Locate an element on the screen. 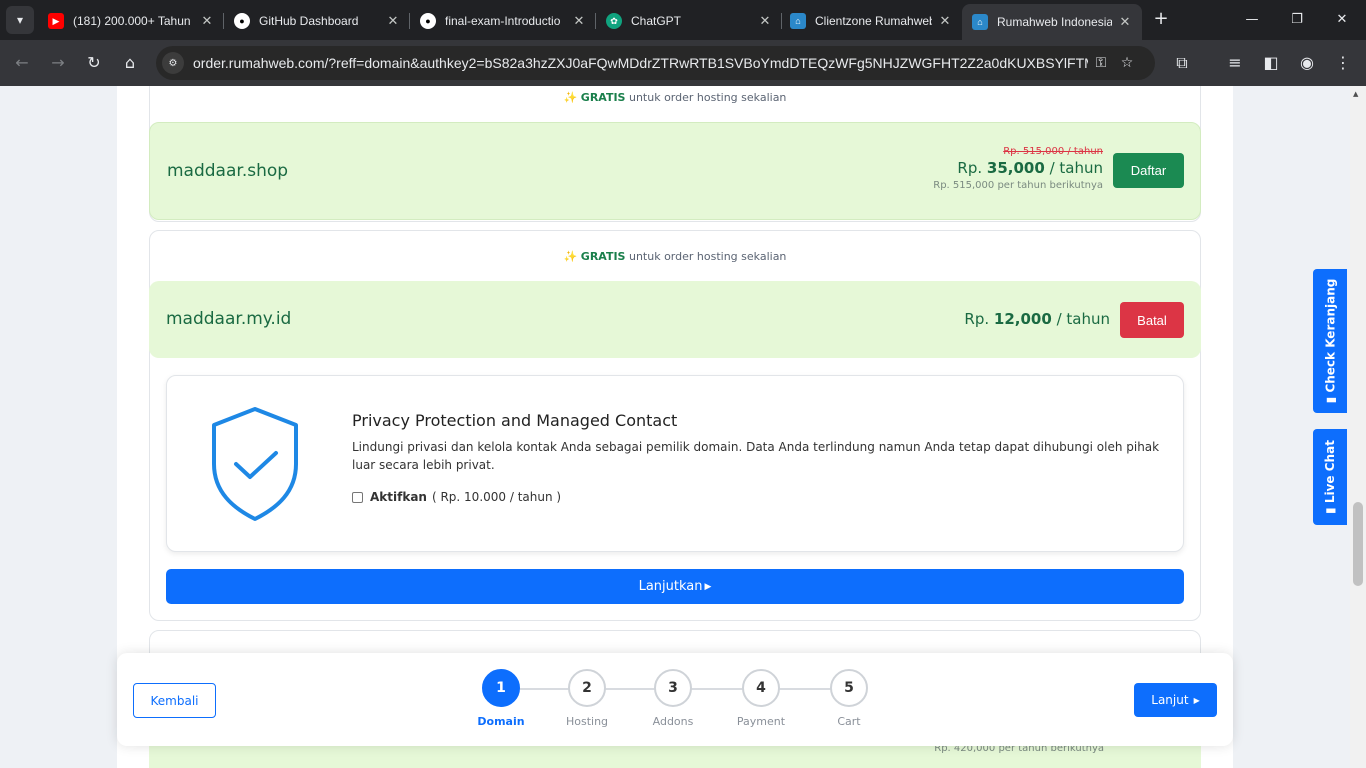 This screenshot has height=768, width=1366. chat-icon: ▮ is located at coordinates (1330, 510).